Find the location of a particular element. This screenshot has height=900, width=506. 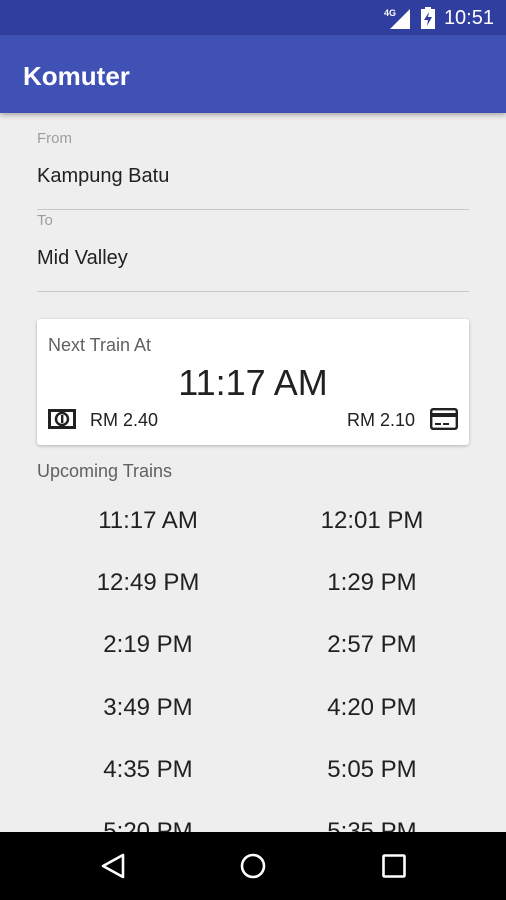

battery-charging-icon is located at coordinates (428, 18).